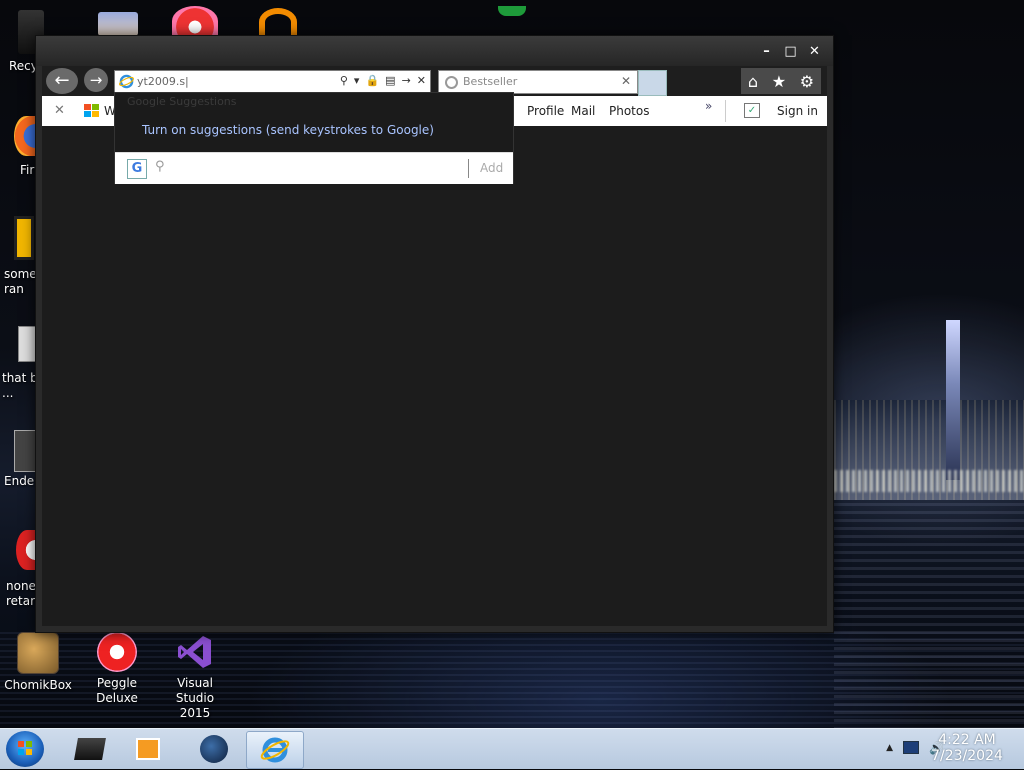 Image resolution: width=1024 pixels, height=770 pixels. Describe the element at coordinates (59, 110) in the screenshot. I see `close-toolbar-icon: ✕` at that location.